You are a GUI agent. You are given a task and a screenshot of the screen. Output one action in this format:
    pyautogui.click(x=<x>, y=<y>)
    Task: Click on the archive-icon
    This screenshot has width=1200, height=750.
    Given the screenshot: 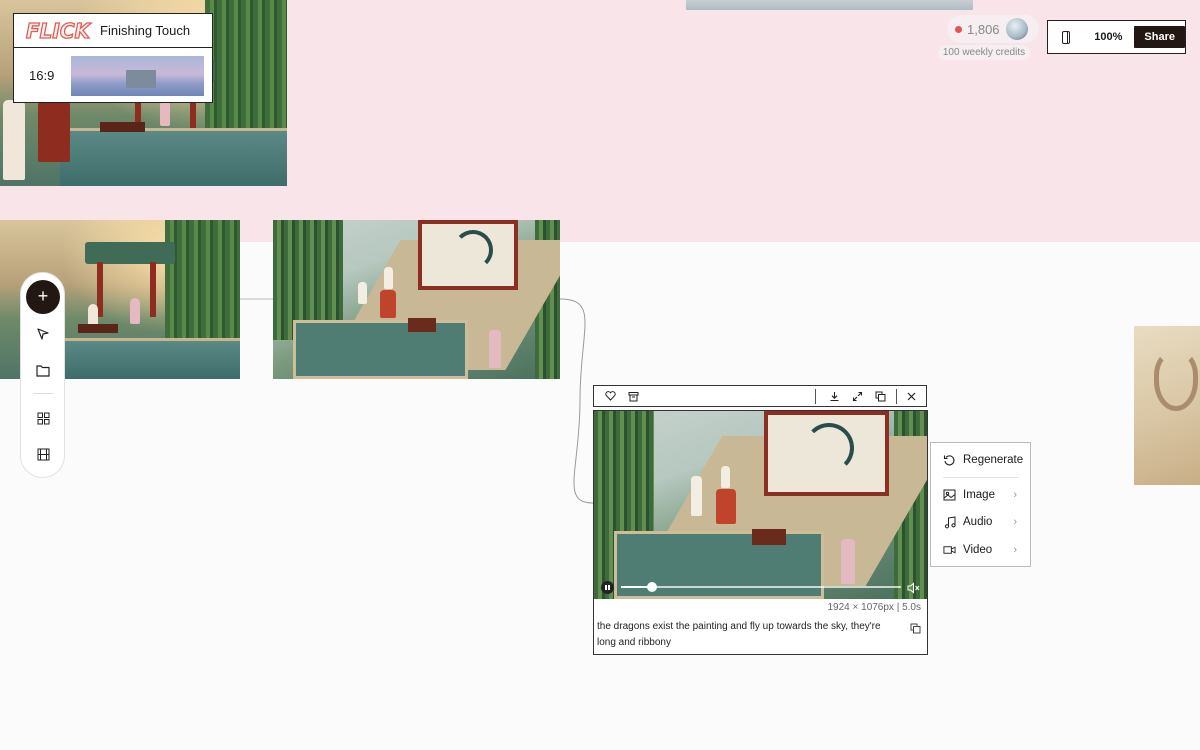 What is the action you would take?
    pyautogui.click(x=633, y=396)
    